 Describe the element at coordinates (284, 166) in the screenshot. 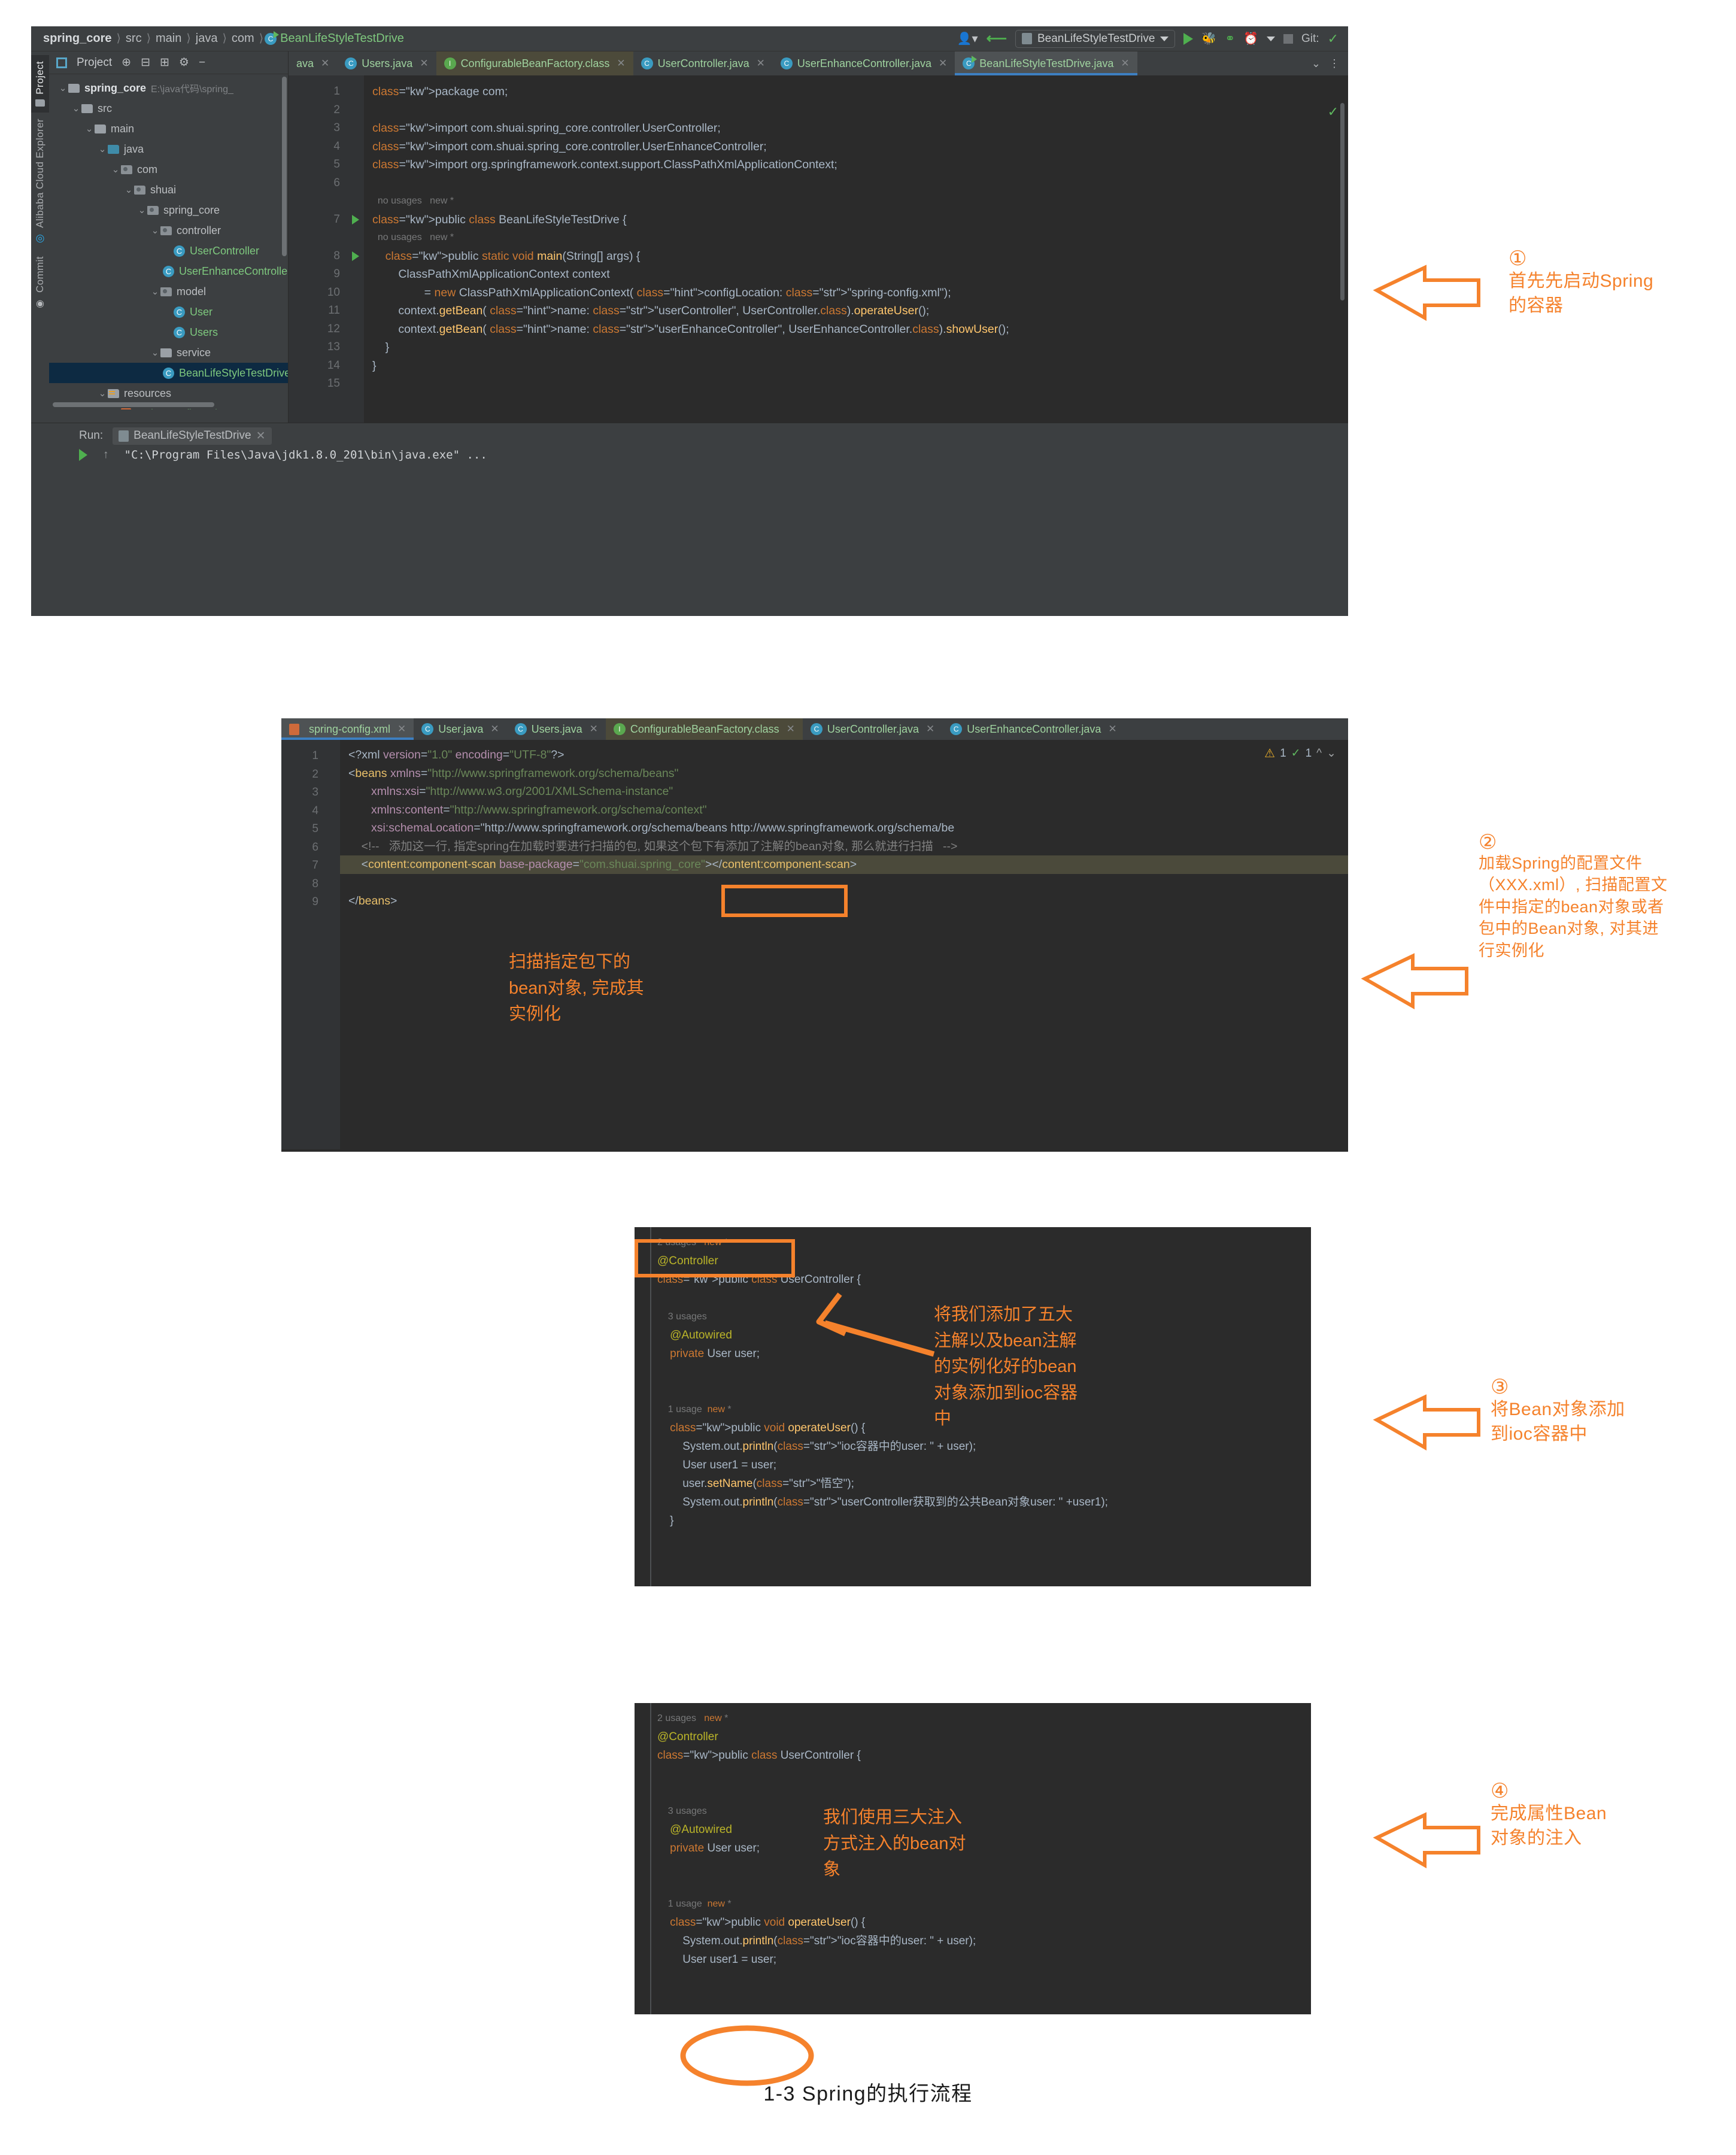

I see `tree-vertical-scrollbar` at that location.